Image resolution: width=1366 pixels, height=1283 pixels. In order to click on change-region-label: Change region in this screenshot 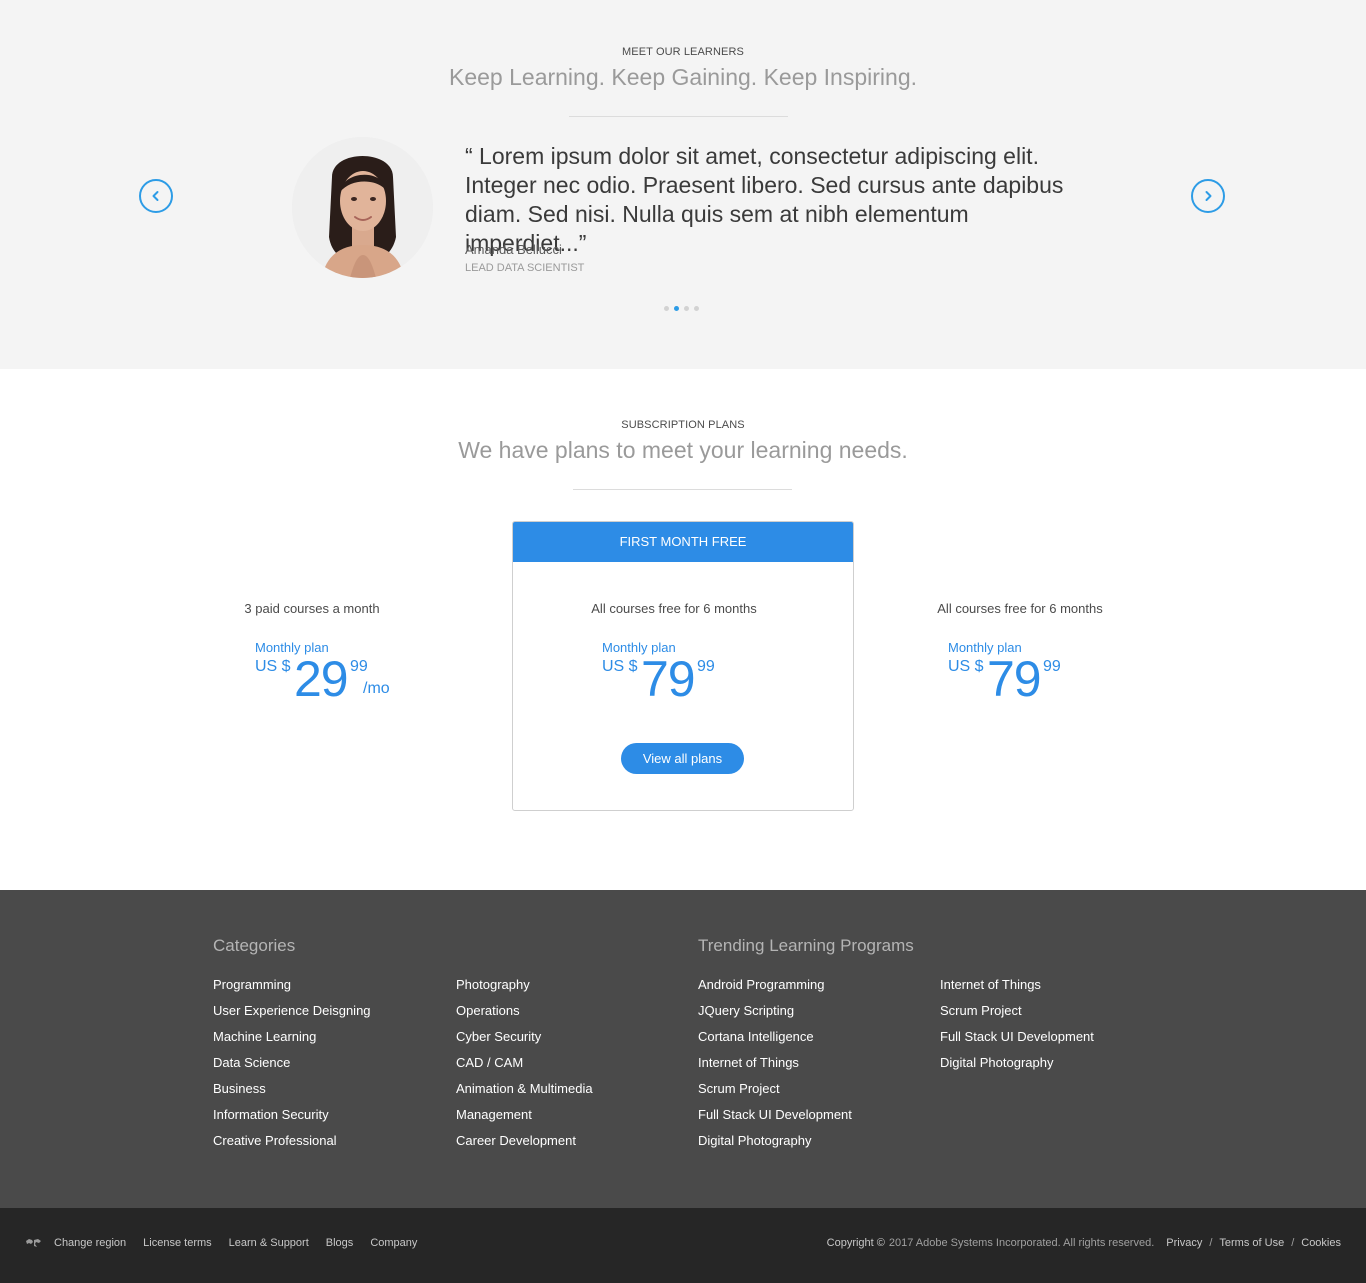, I will do `click(90, 1243)`.